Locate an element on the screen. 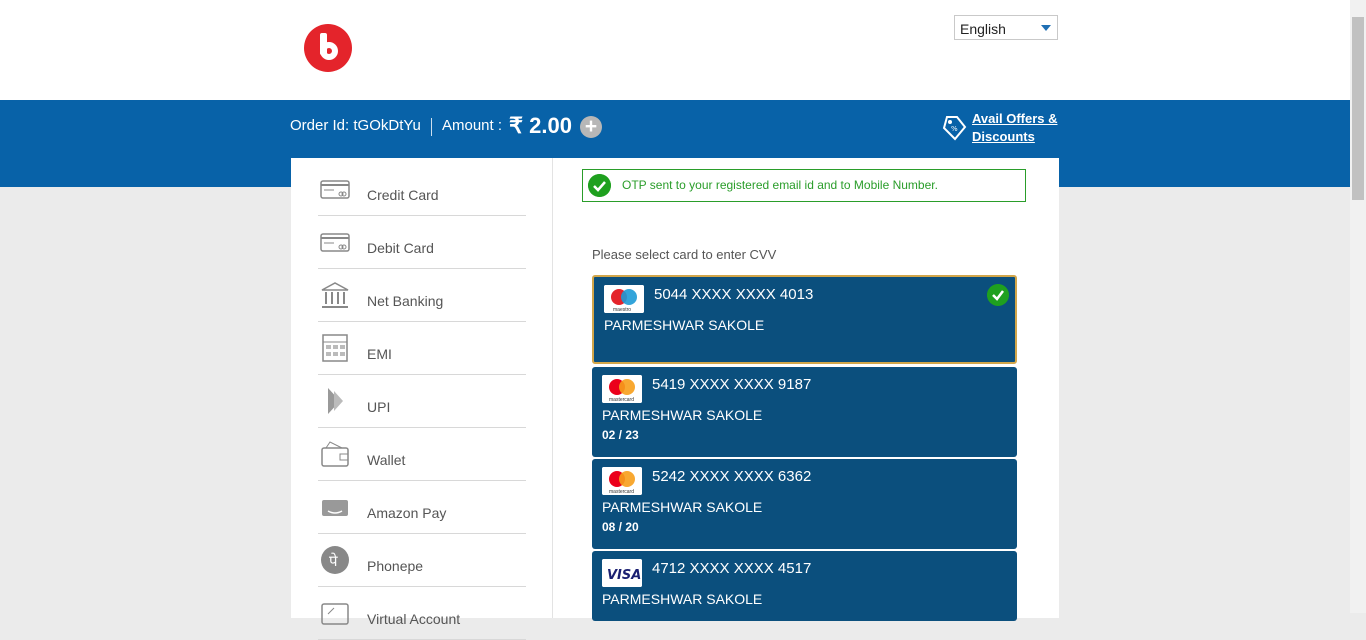  maestro-logo-icon: maestro is located at coordinates (624, 299).